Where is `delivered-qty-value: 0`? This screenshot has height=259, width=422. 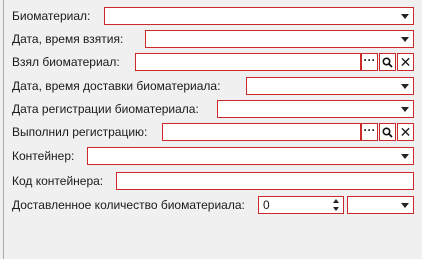
delivered-qty-value: 0 is located at coordinates (266, 205).